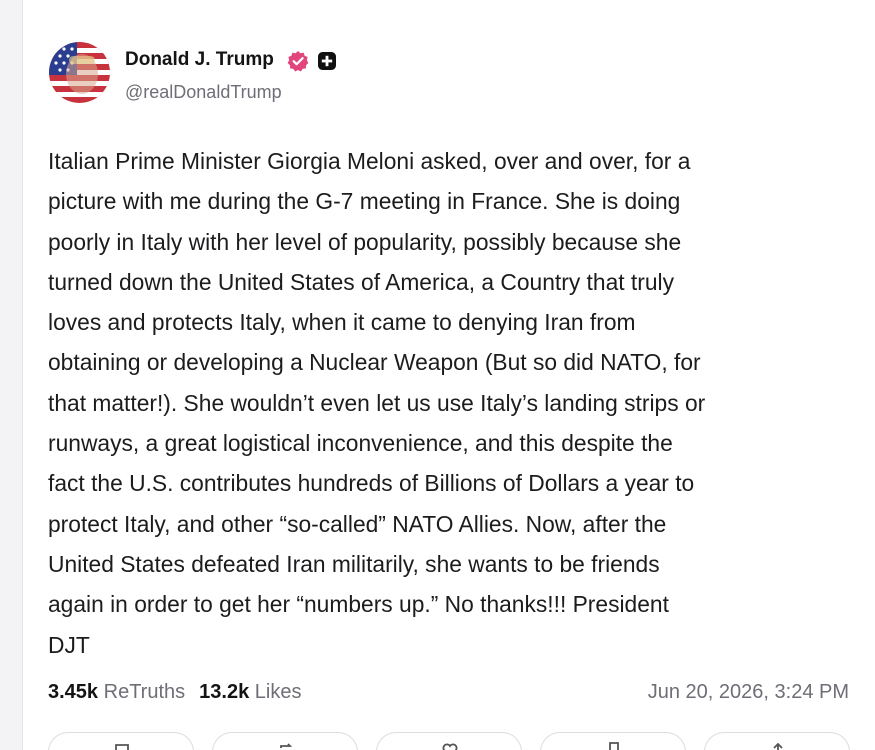 The height and width of the screenshot is (750, 875). What do you see at coordinates (73, 692) in the screenshot?
I see `retruths-count: 3.45k` at bounding box center [73, 692].